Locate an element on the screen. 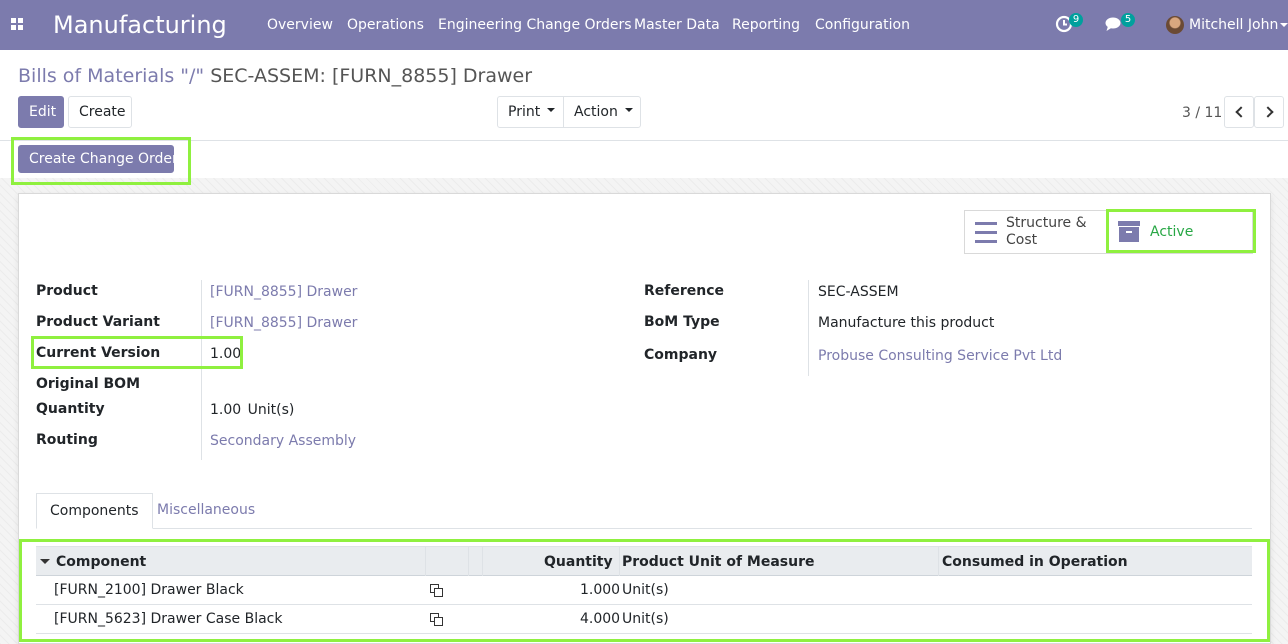 Image resolution: width=1288 pixels, height=644 pixels. row-component: [FURN_5623] Drawer Case Black is located at coordinates (168, 619).